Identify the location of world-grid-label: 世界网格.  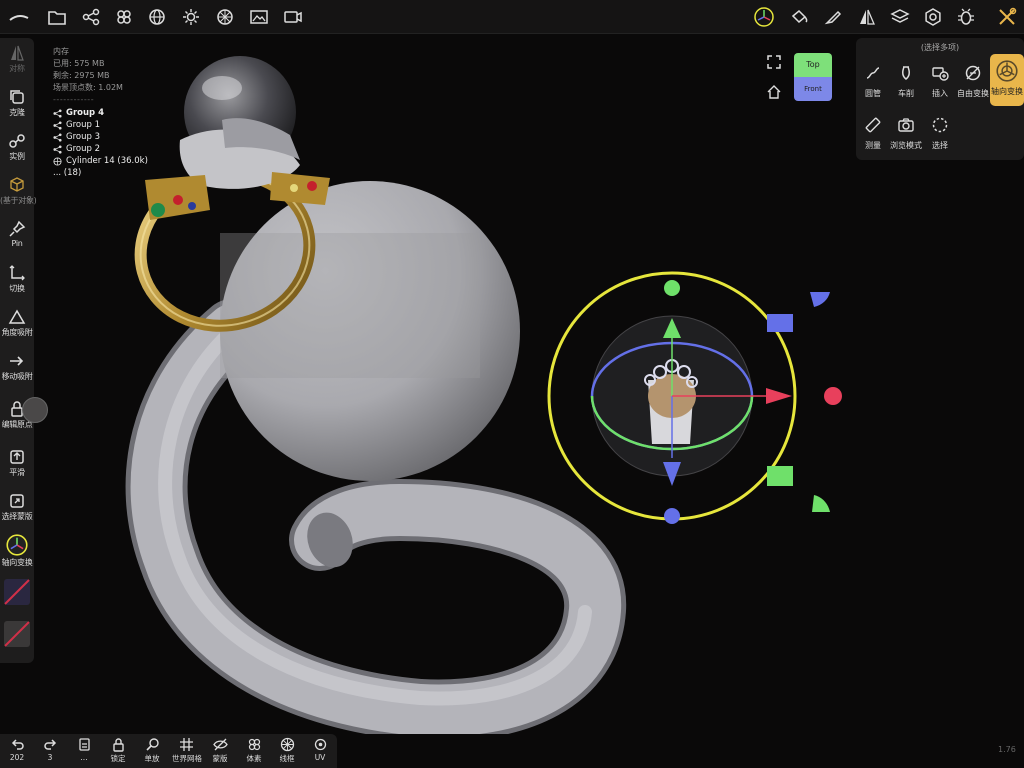
(187, 758).